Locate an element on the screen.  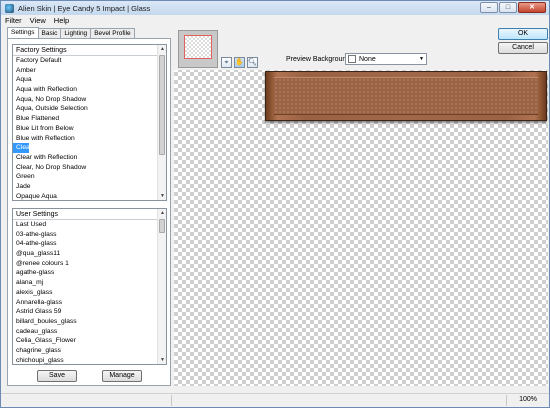
list-item: chagrine_glass is located at coordinates (85, 351).